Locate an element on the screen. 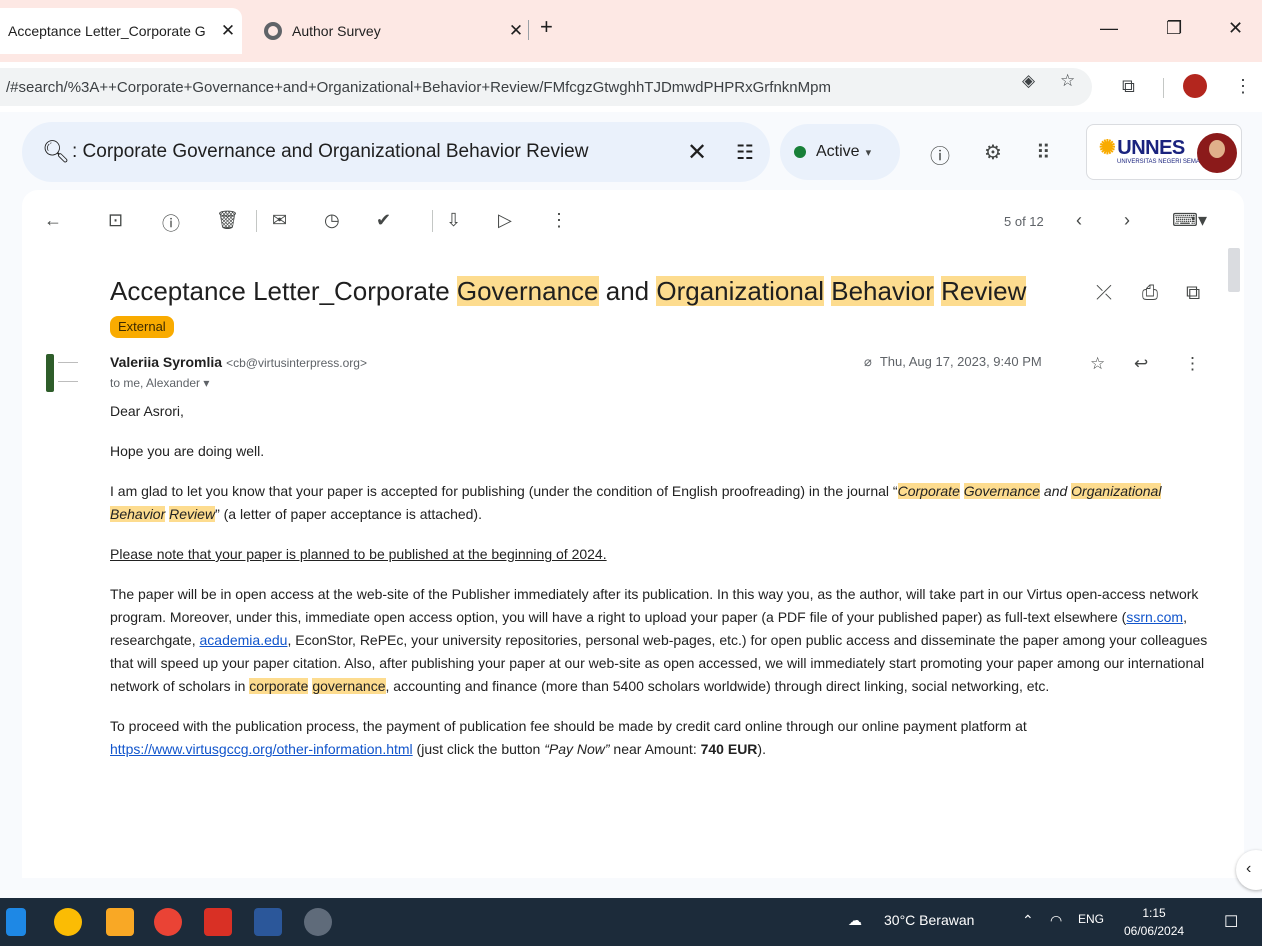 The image size is (1262, 946). language-indicator: ENG is located at coordinates (1091, 919).